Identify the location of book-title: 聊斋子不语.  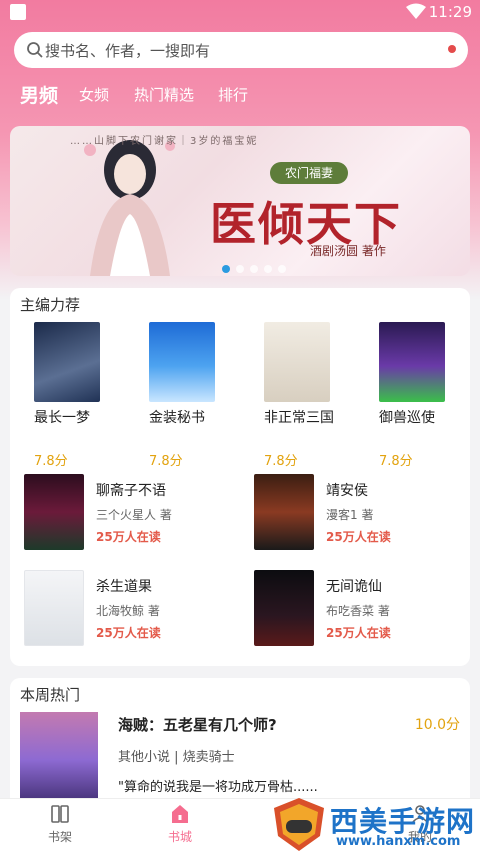
(131, 491).